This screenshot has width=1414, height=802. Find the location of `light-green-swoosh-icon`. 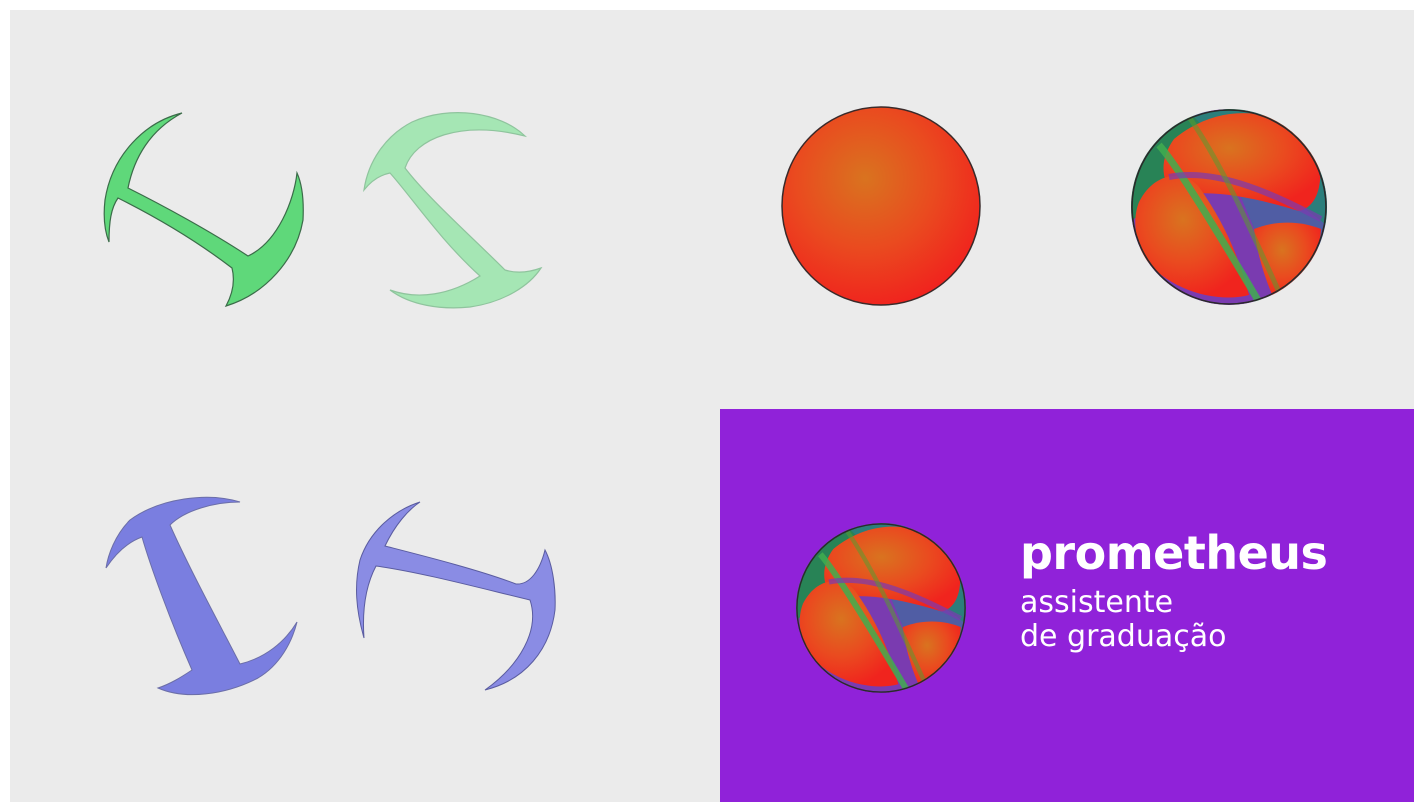

light-green-swoosh-icon is located at coordinates (453, 210).